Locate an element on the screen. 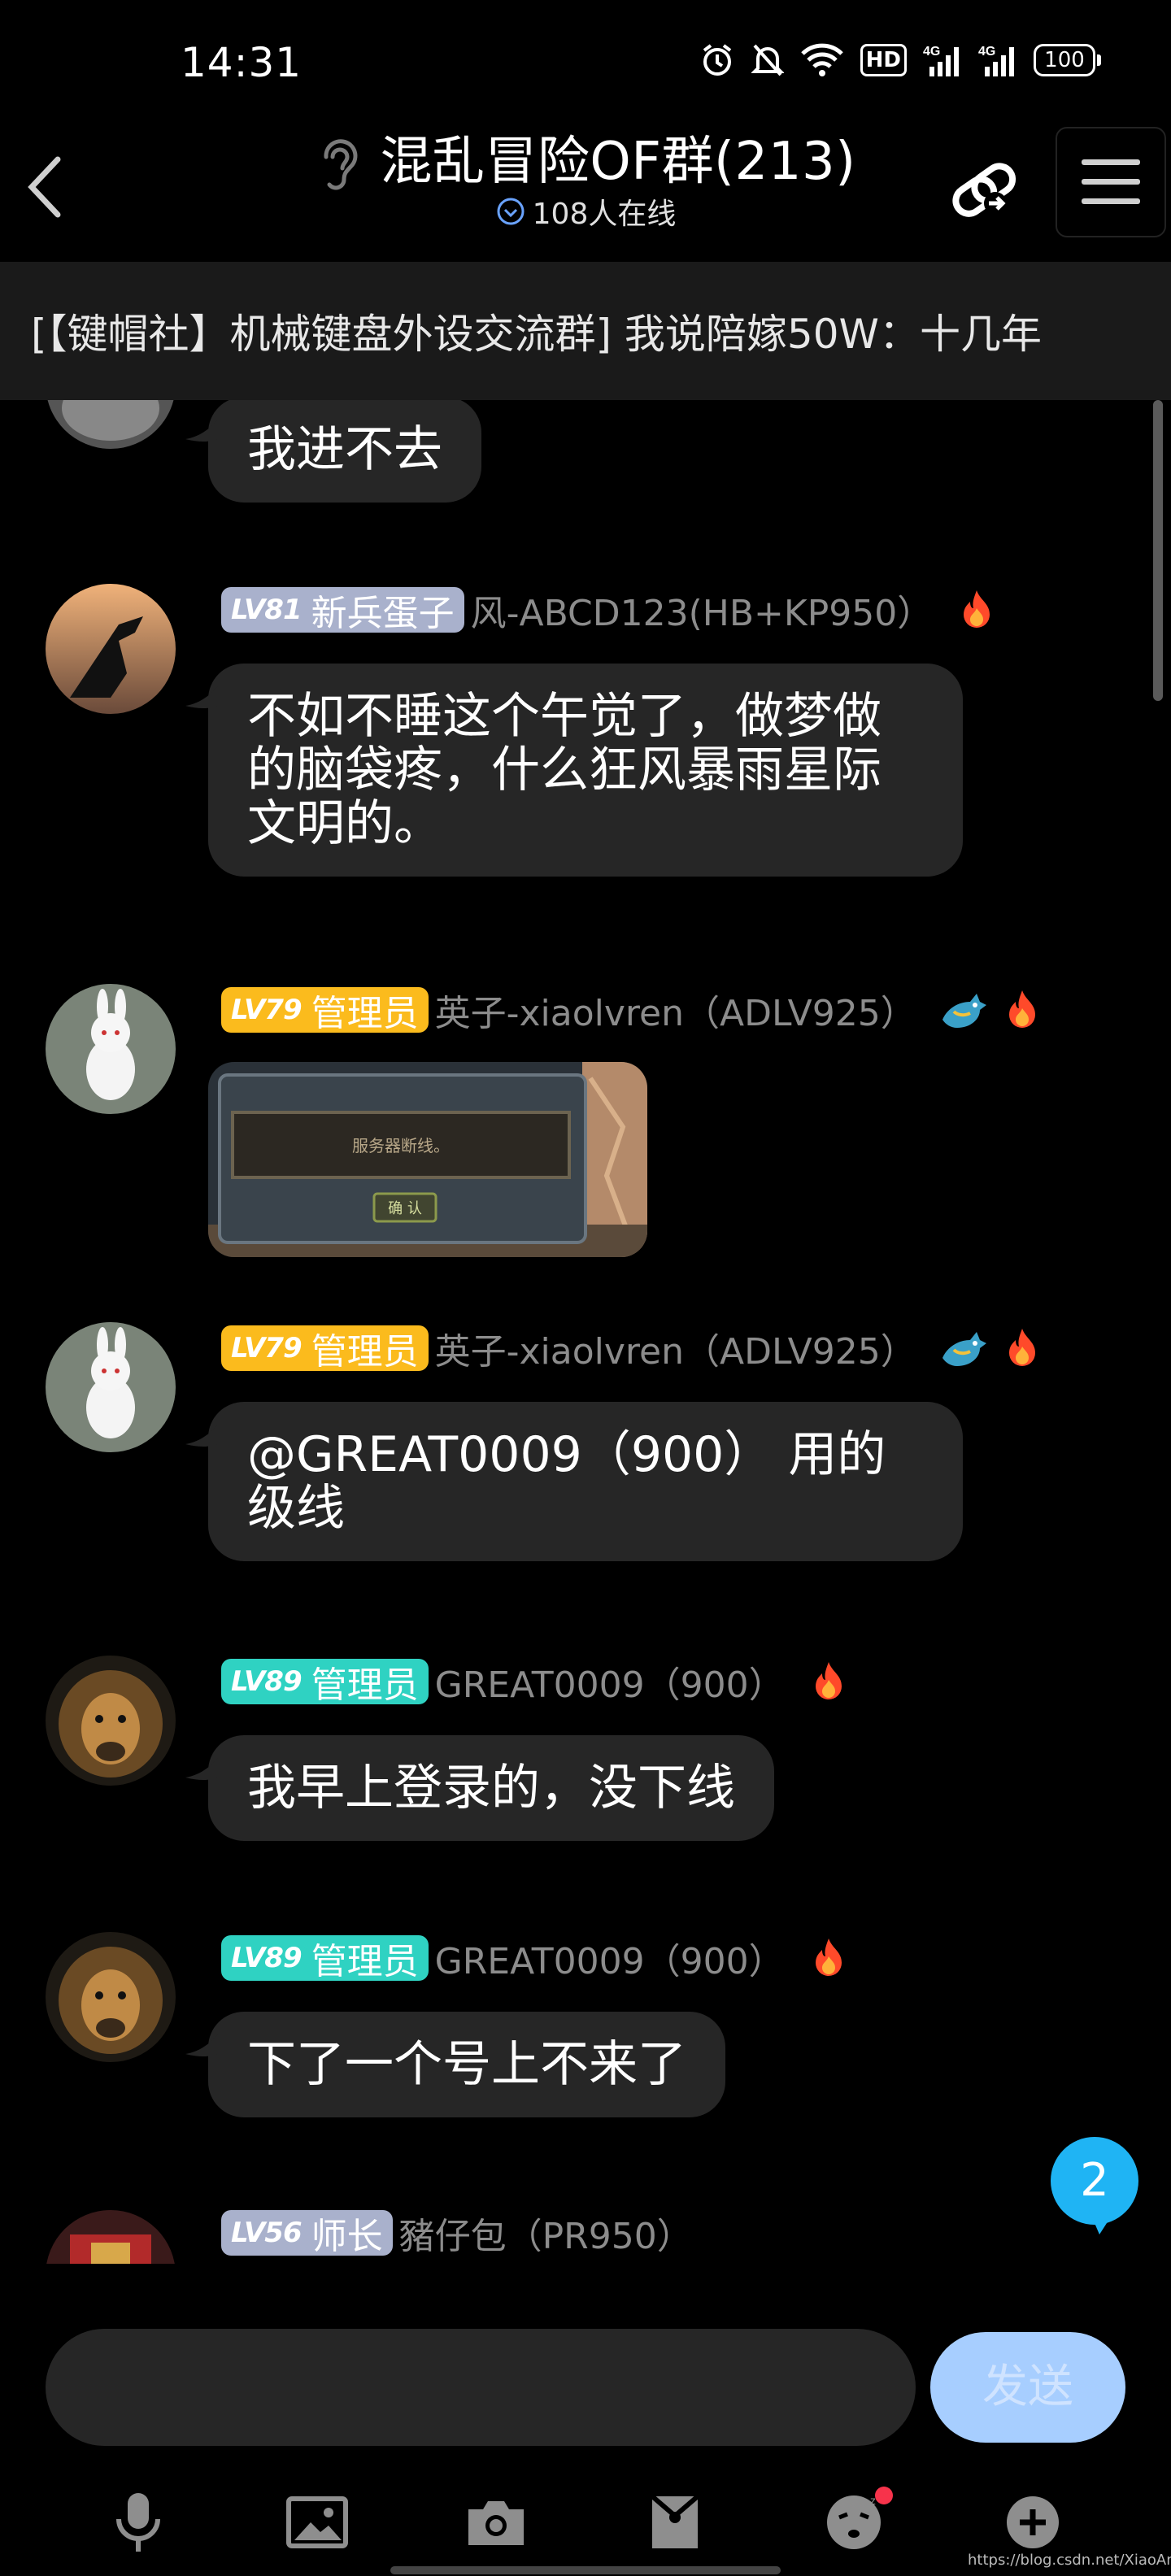 The image size is (1171, 2576). title-area: 混乱冒险OF群(213) 108人在线 is located at coordinates (585, 180).